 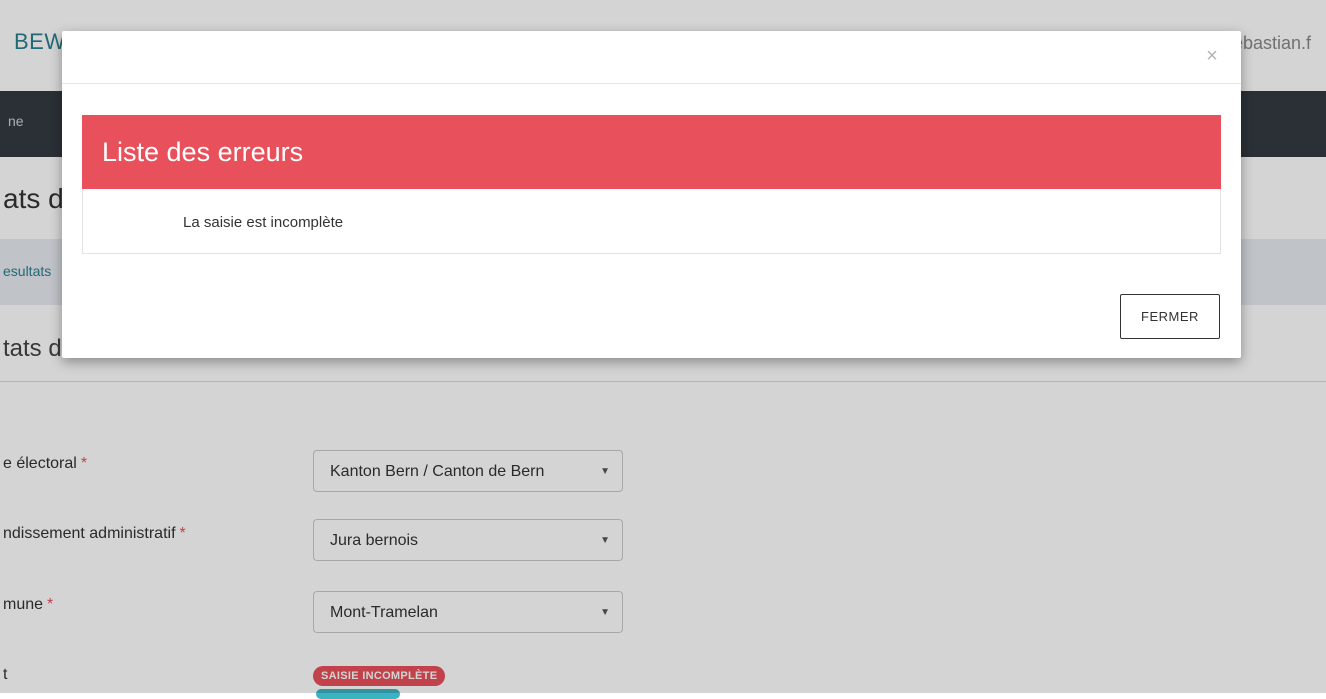 I want to click on error-panel-title: Liste des erreurs, so click(x=203, y=152).